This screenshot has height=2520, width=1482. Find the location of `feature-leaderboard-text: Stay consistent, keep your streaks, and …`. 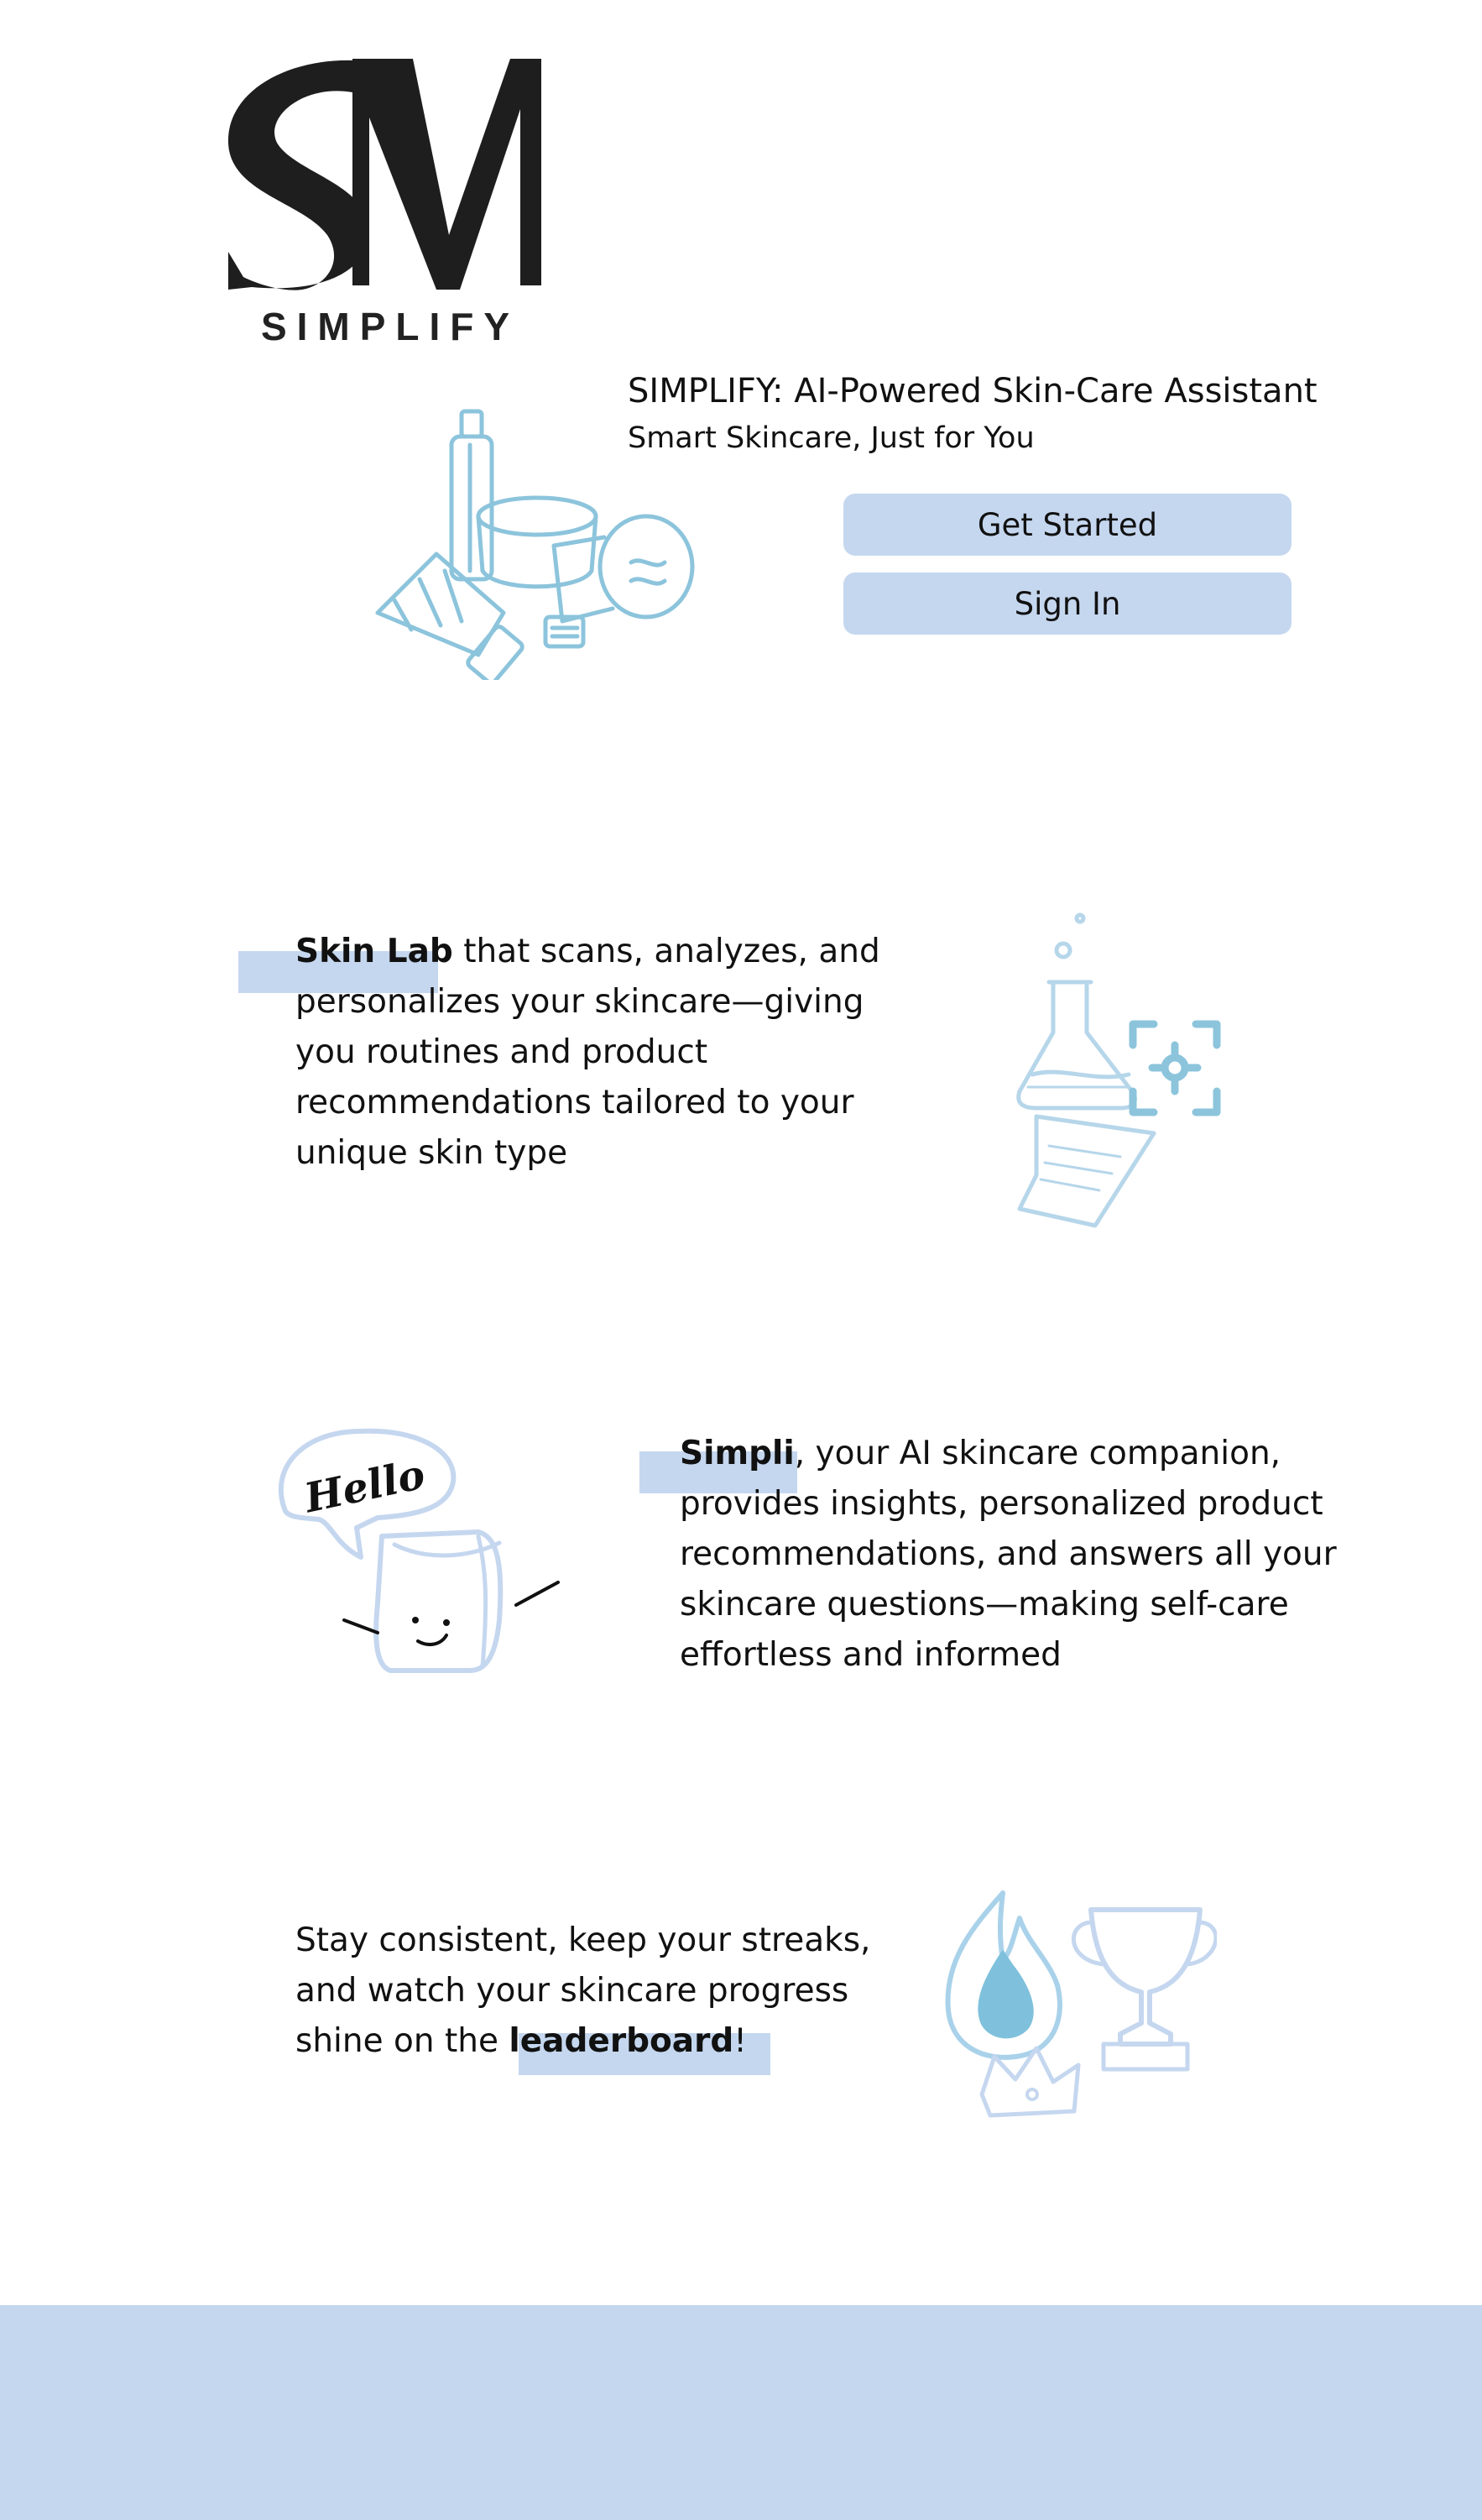

feature-leaderboard-text: Stay consistent, keep your streaks, and … is located at coordinates (597, 1996).